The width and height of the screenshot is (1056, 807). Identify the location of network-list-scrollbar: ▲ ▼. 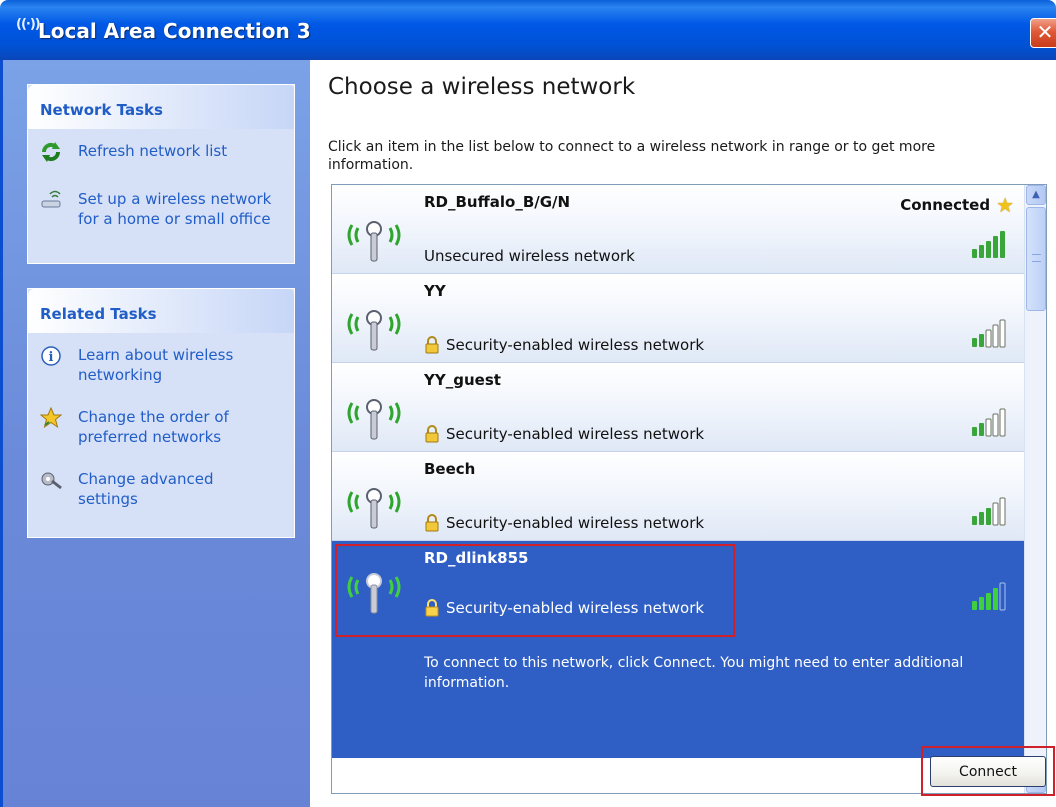
(1035, 489).